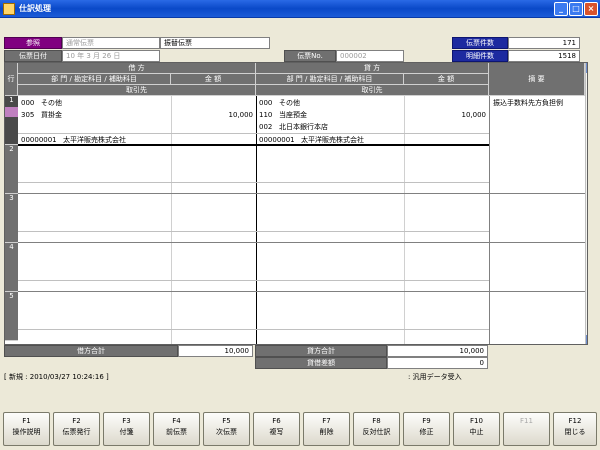 The height and width of the screenshot is (450, 600). I want to click on debit-dept-code: 000, so click(27, 103).